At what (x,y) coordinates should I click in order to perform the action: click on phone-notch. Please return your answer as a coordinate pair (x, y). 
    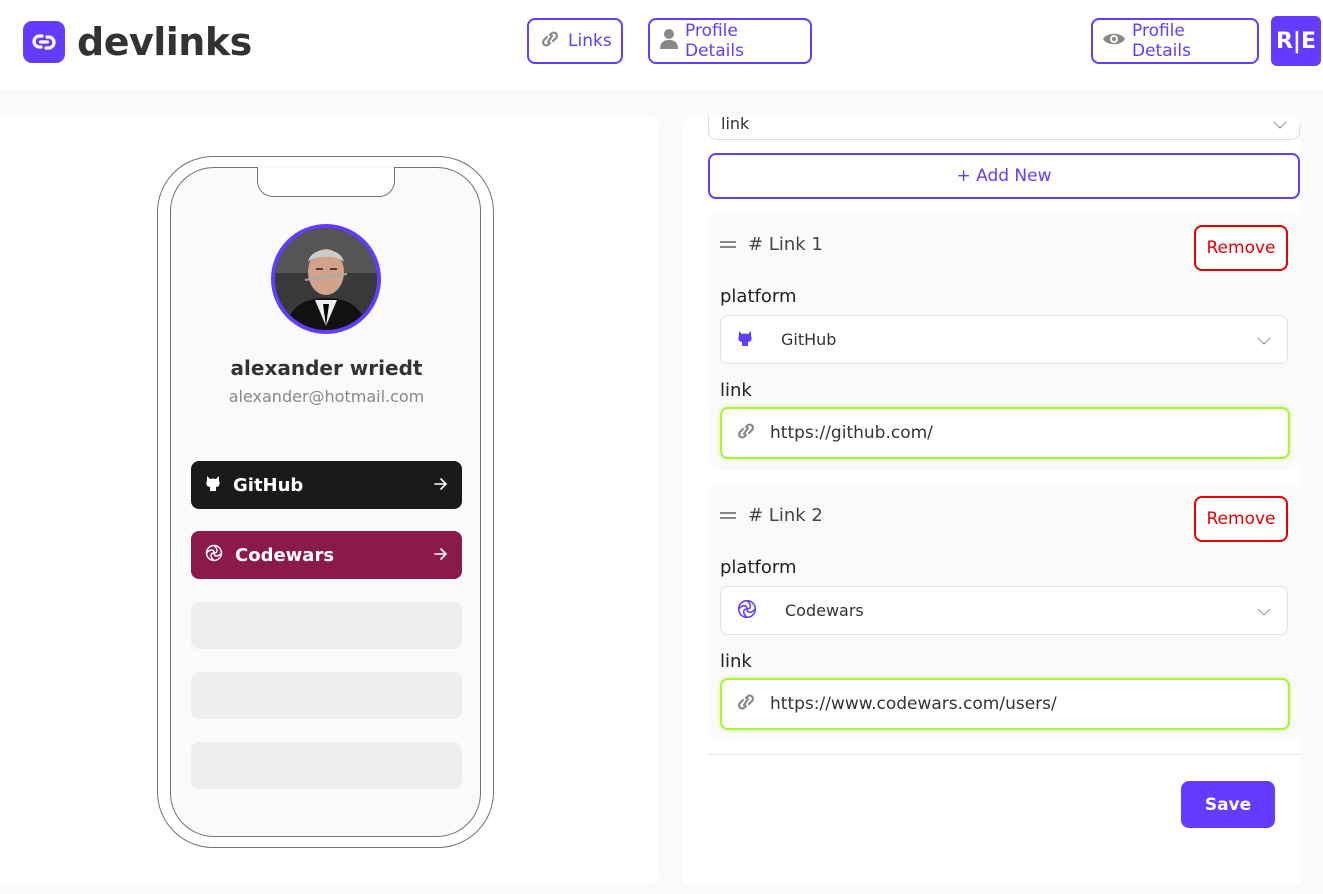
    Looking at the image, I should click on (326, 181).